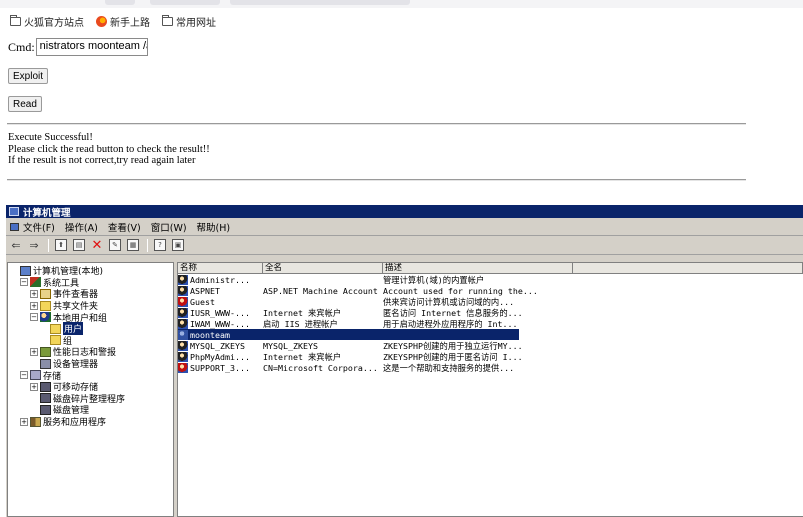  What do you see at coordinates (688, 268) in the screenshot?
I see `column-header-filler` at bounding box center [688, 268].